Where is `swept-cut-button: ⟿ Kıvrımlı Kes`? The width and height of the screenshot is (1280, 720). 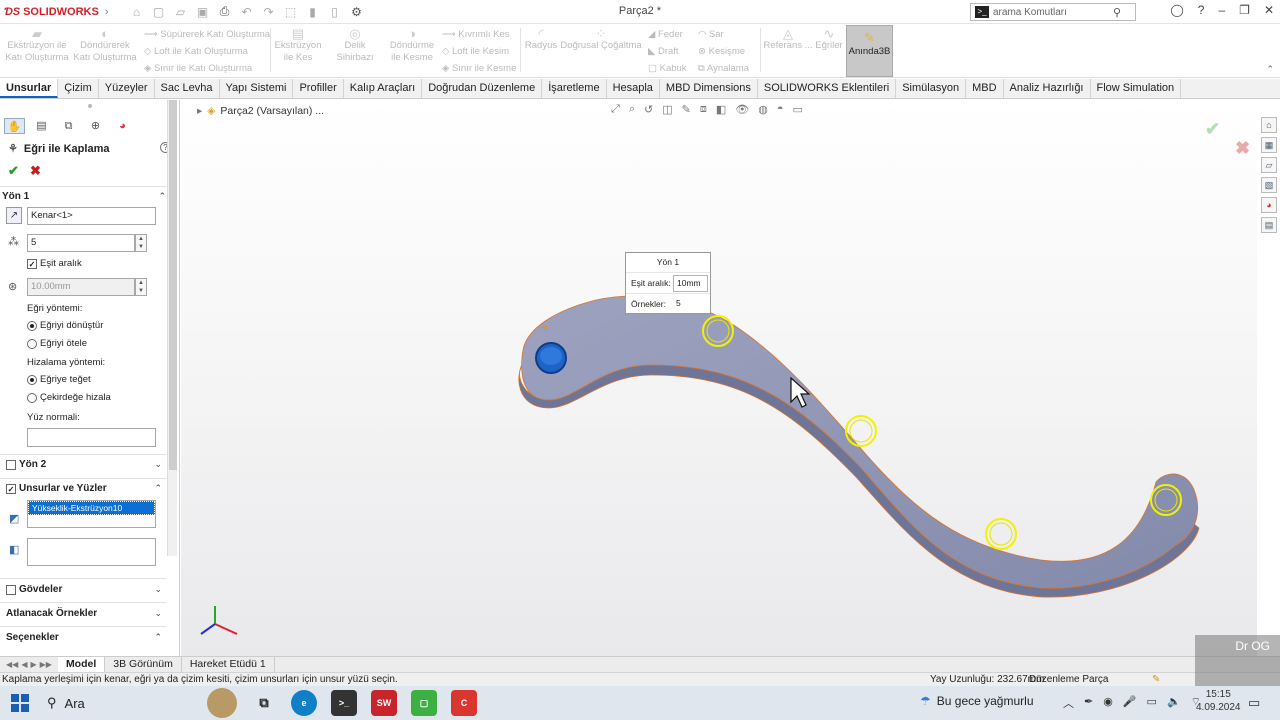 swept-cut-button: ⟿ Kıvrımlı Kes is located at coordinates (475, 34).